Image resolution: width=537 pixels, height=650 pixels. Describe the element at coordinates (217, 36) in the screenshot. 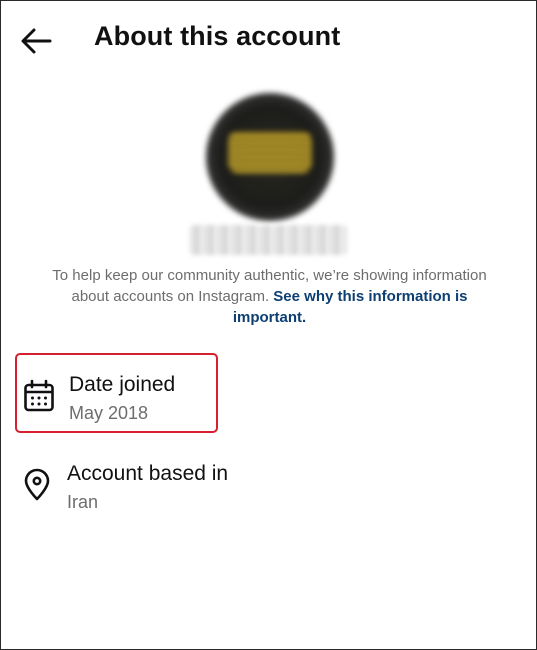

I see `page-title: About this account` at that location.